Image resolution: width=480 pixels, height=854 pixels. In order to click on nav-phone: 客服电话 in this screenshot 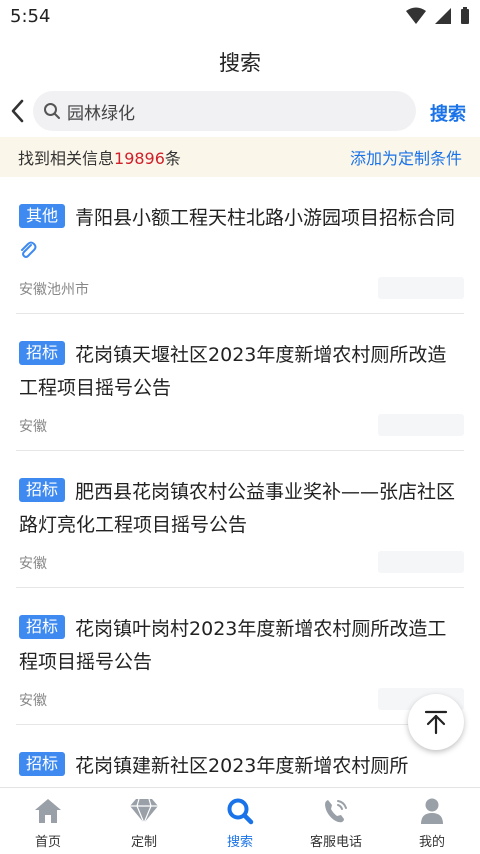, I will do `click(336, 821)`.